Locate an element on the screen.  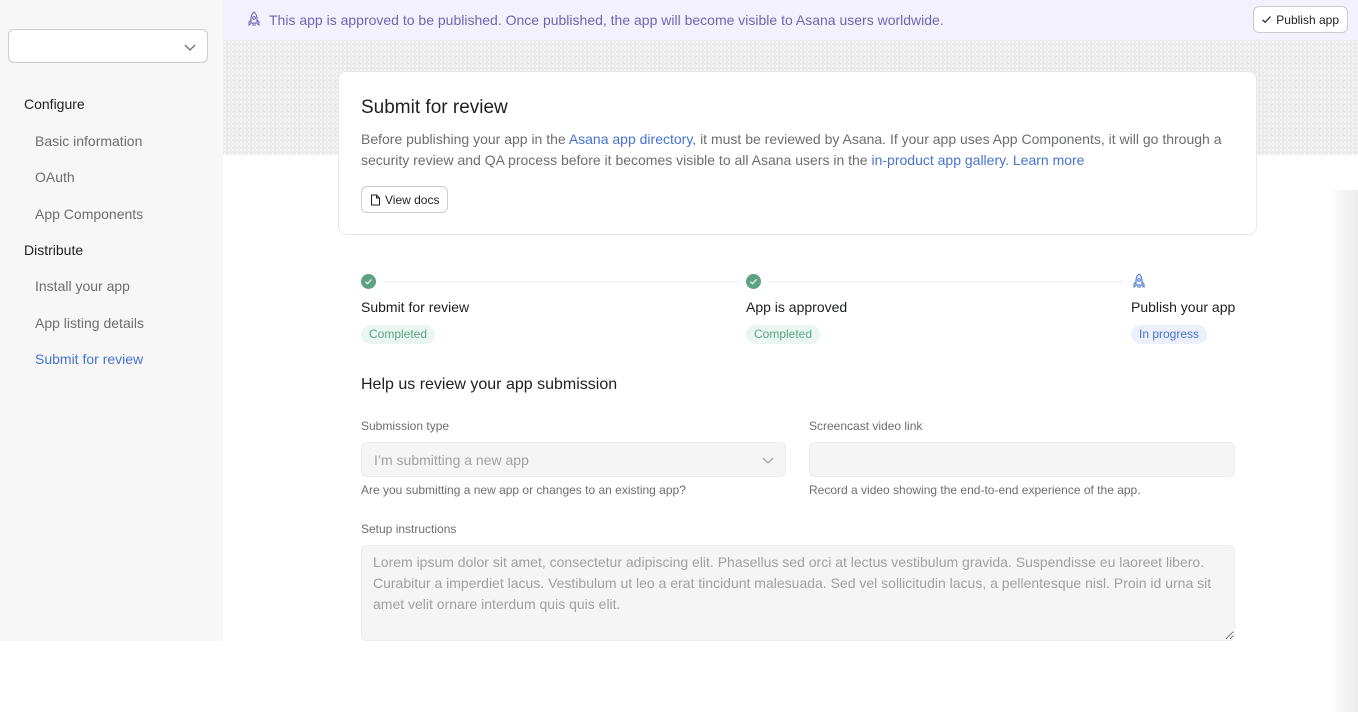
sidebar-item-basic-information: Basic information is located at coordinates (88, 141).